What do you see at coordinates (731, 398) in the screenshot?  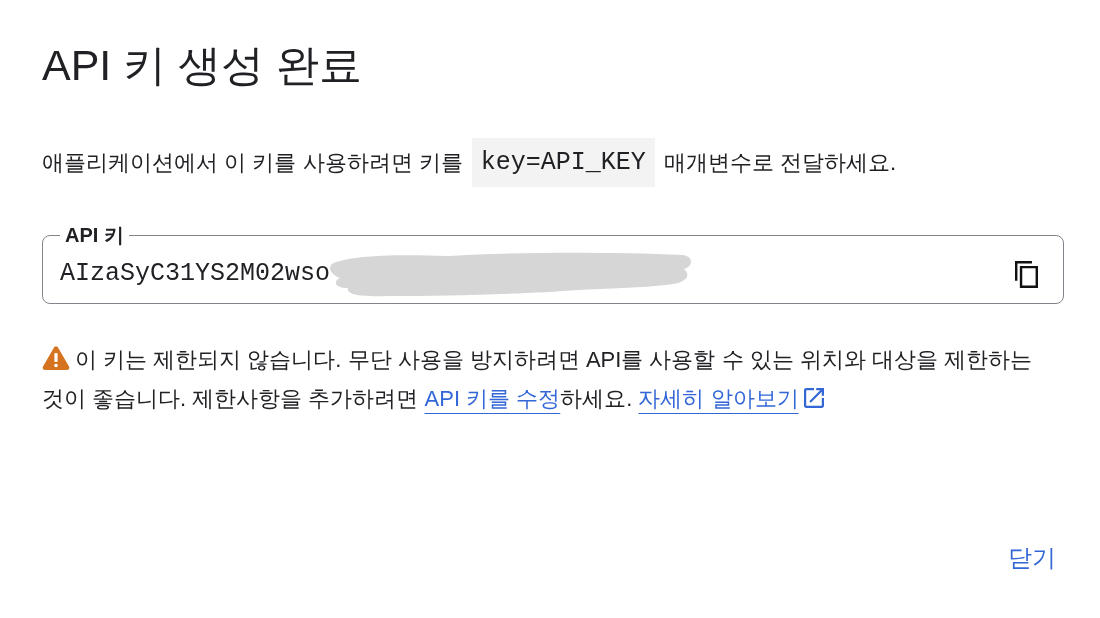 I see `learn-more-link: 자세히 알아보기` at bounding box center [731, 398].